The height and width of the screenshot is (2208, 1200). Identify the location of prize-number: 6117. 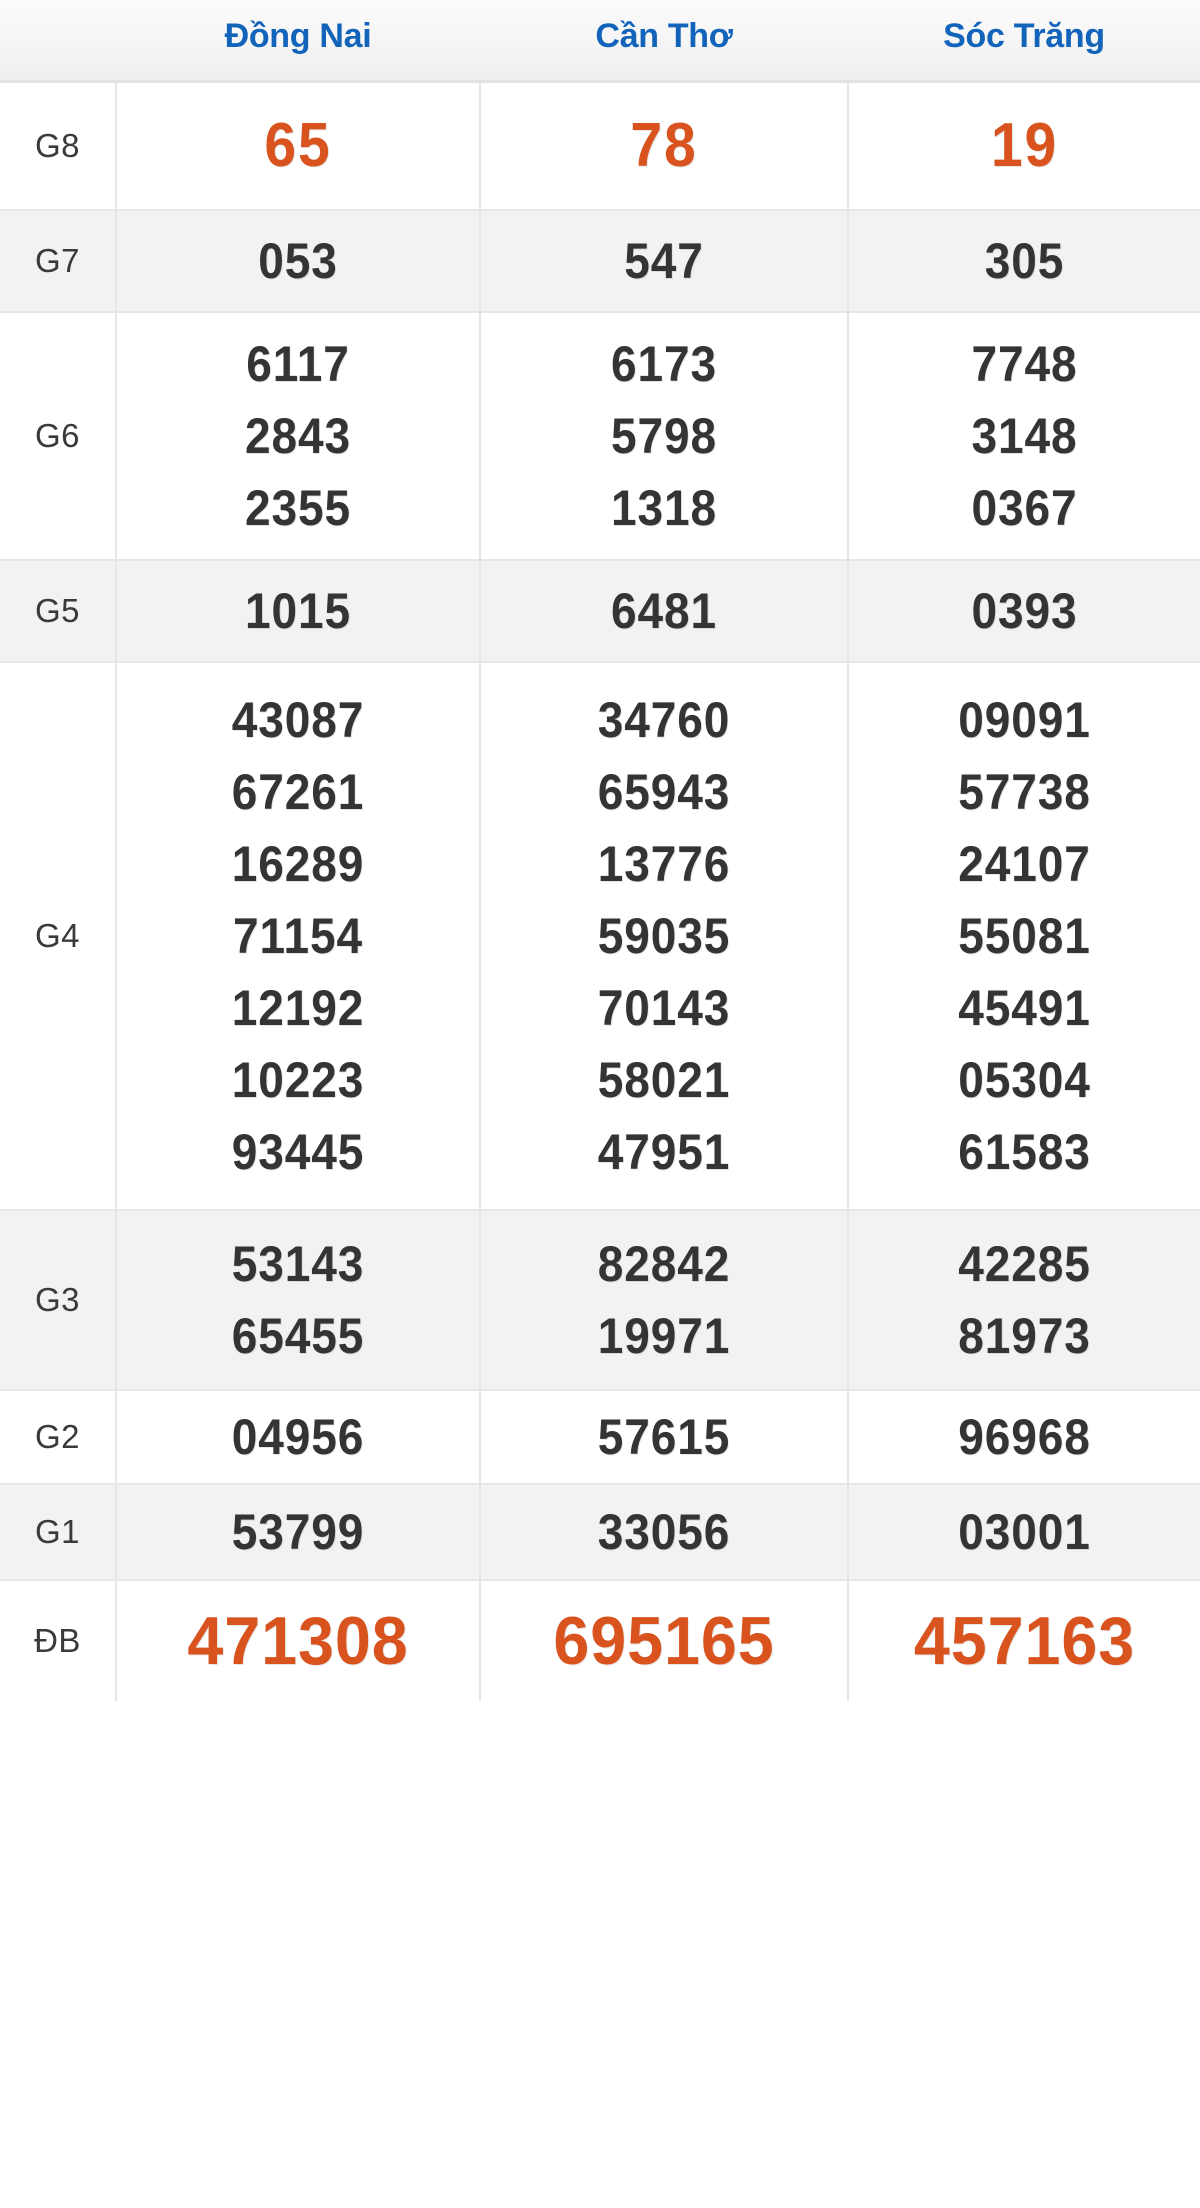
(298, 364).